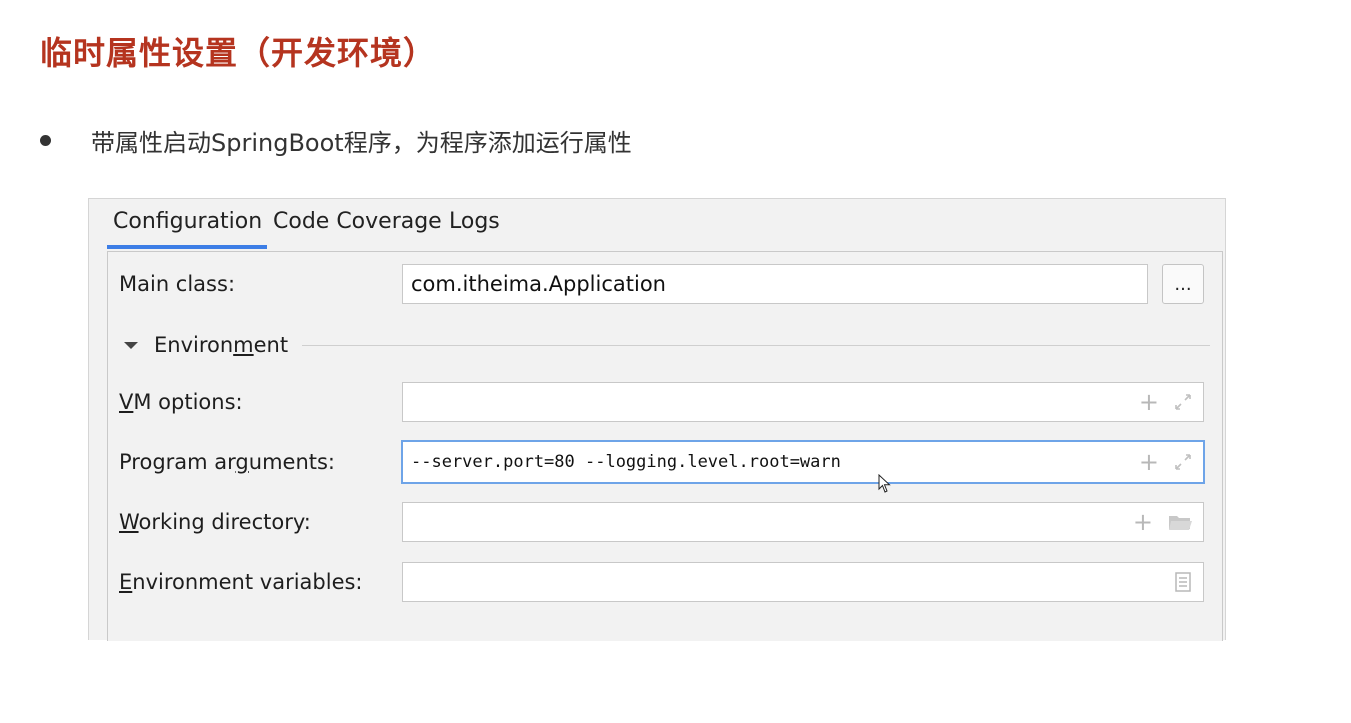 The image size is (1351, 723). Describe the element at coordinates (181, 402) in the screenshot. I see `vm-options-label: VM options:` at that location.